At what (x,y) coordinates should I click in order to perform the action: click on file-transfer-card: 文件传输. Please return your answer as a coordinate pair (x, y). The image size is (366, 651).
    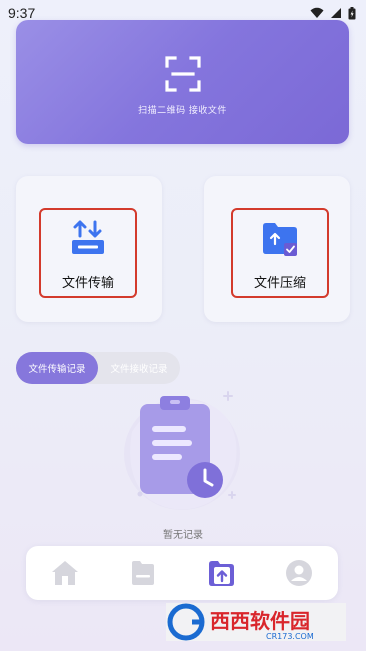
    Looking at the image, I should click on (89, 249).